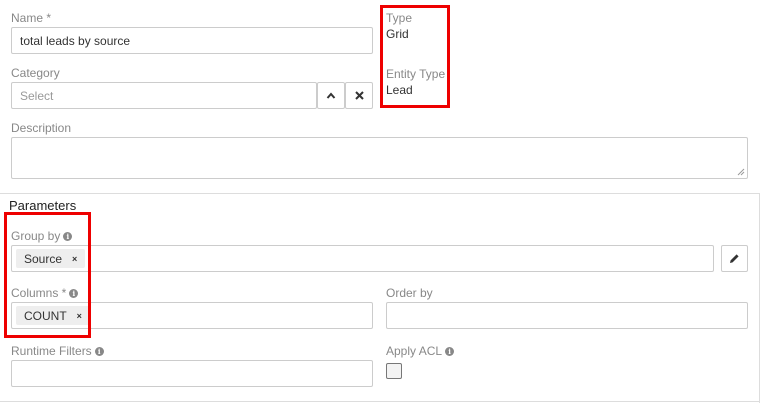 The image size is (760, 403). Describe the element at coordinates (164, 95) in the screenshot. I see `category-select: Select` at that location.